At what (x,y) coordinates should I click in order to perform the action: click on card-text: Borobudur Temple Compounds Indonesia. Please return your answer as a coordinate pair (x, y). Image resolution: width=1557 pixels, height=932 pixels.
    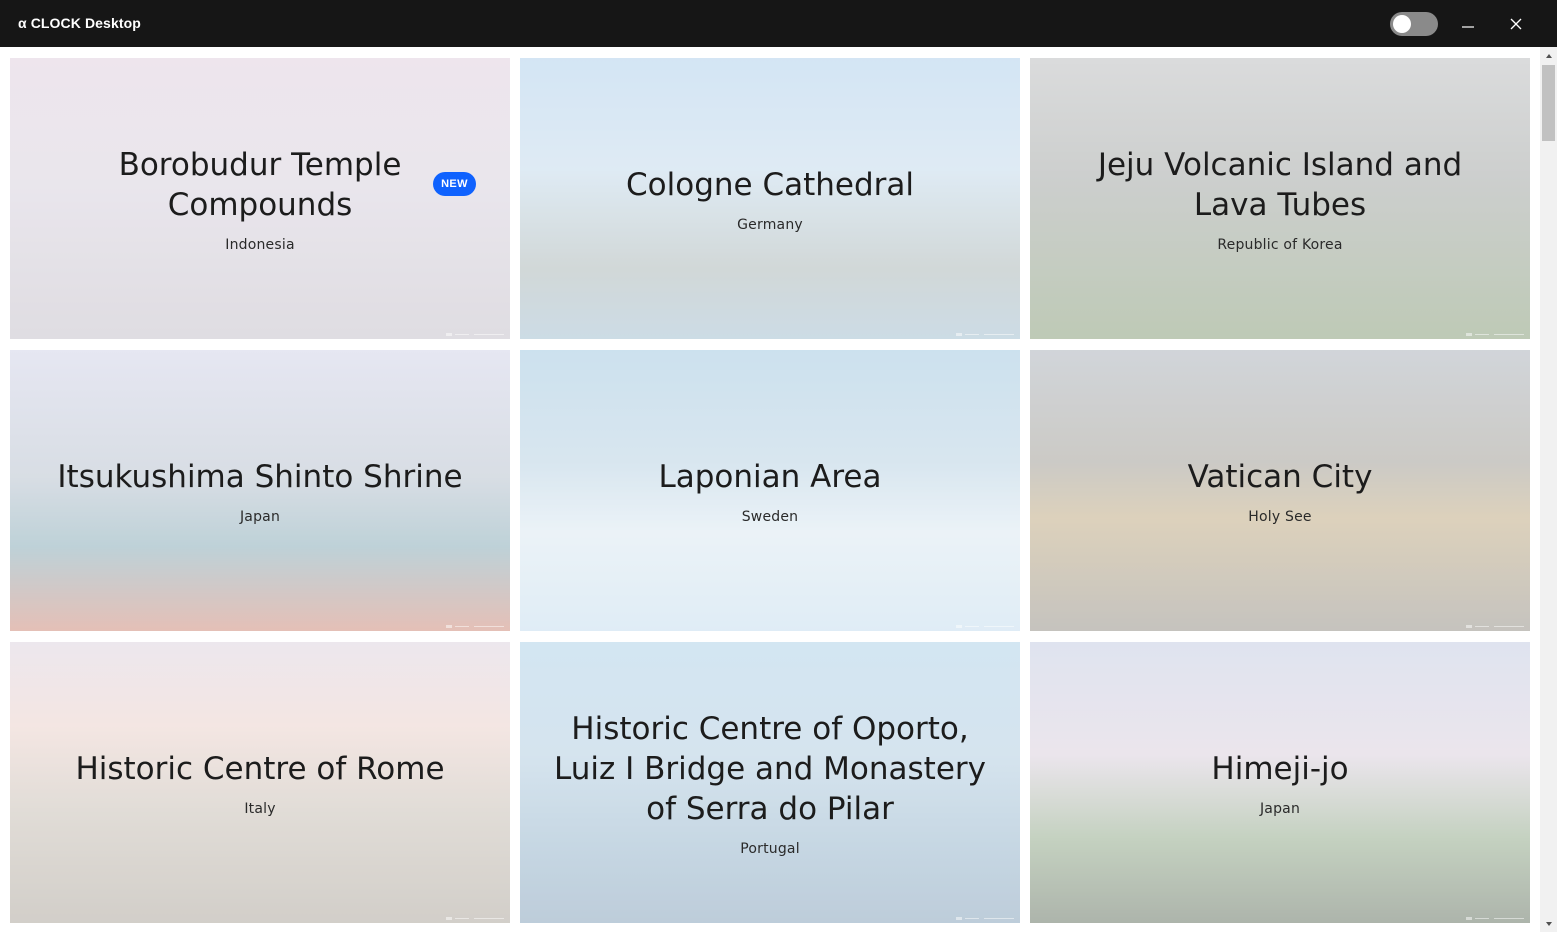
    Looking at the image, I should click on (260, 199).